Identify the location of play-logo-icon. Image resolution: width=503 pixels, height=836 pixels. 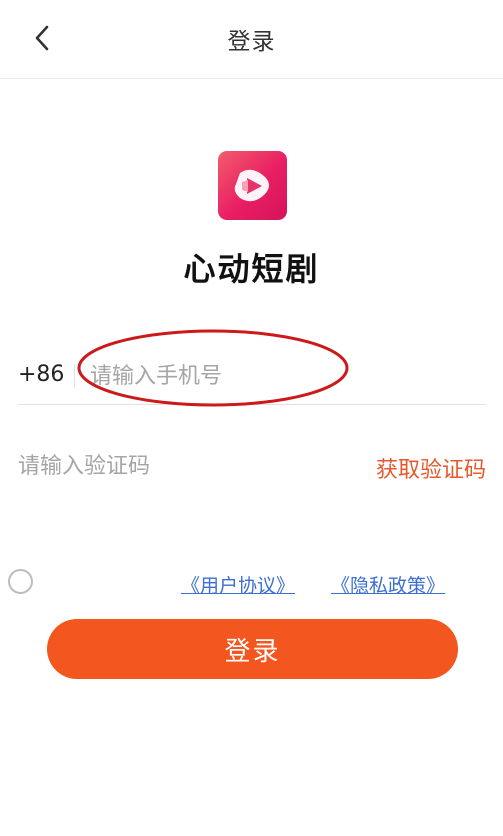
(252, 185).